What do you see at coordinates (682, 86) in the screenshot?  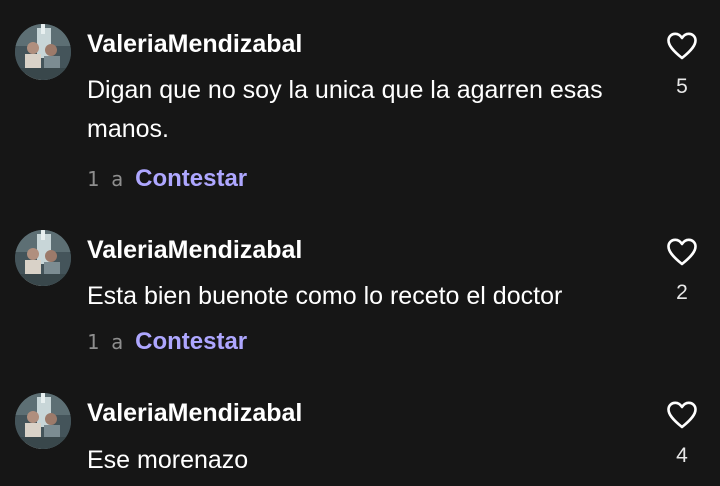 I see `like-count: 5` at bounding box center [682, 86].